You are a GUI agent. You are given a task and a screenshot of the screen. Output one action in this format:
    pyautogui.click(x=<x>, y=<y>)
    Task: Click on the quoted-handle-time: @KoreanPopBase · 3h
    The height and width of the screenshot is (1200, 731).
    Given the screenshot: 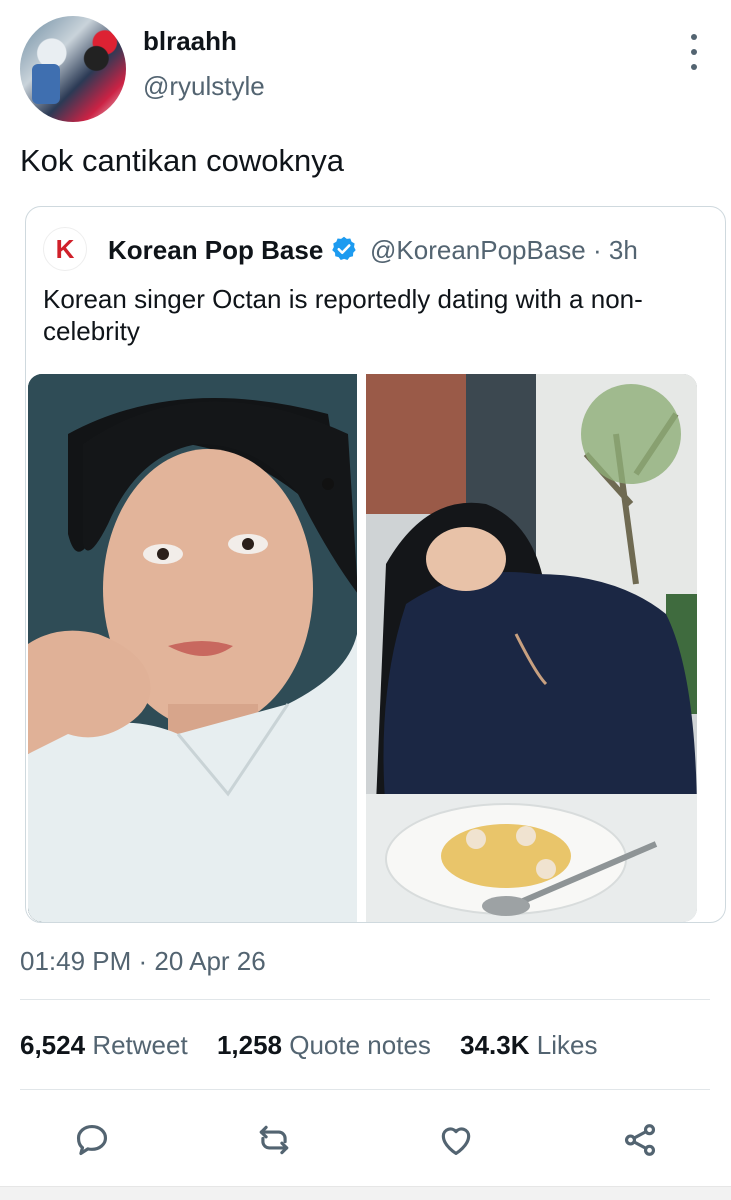 What is the action you would take?
    pyautogui.click(x=504, y=250)
    